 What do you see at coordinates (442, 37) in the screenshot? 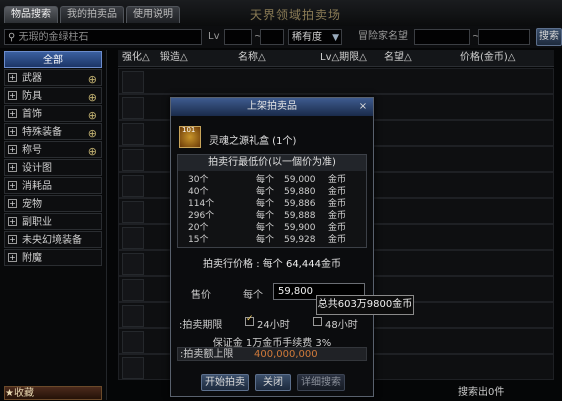
I see `seller-min-input` at bounding box center [442, 37].